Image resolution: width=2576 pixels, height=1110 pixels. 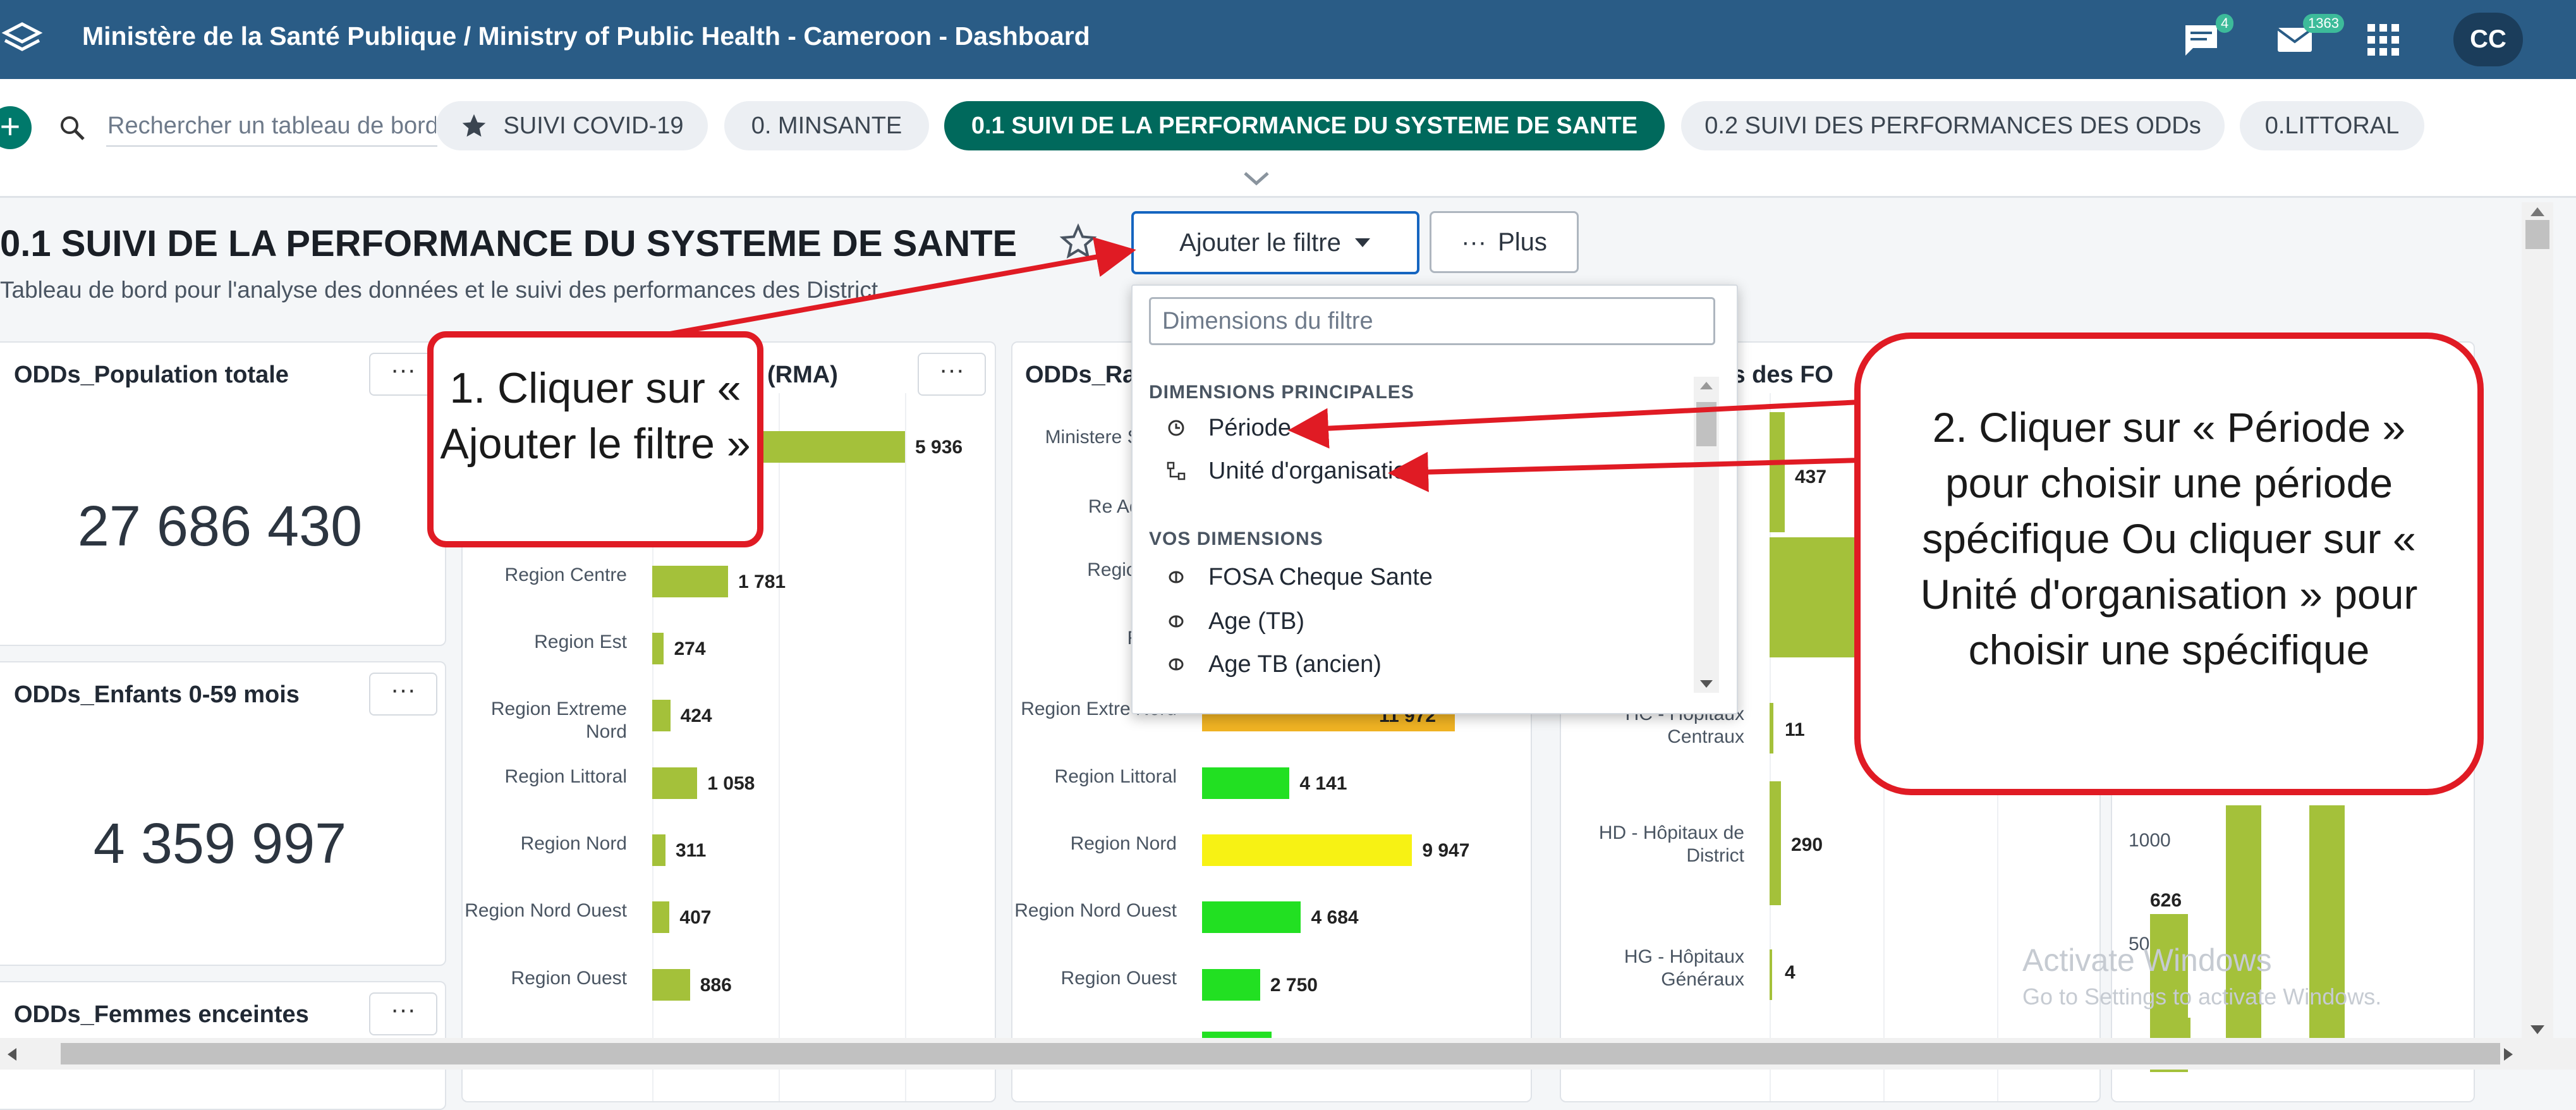 I want to click on value-label: 4 141, so click(x=1323, y=783).